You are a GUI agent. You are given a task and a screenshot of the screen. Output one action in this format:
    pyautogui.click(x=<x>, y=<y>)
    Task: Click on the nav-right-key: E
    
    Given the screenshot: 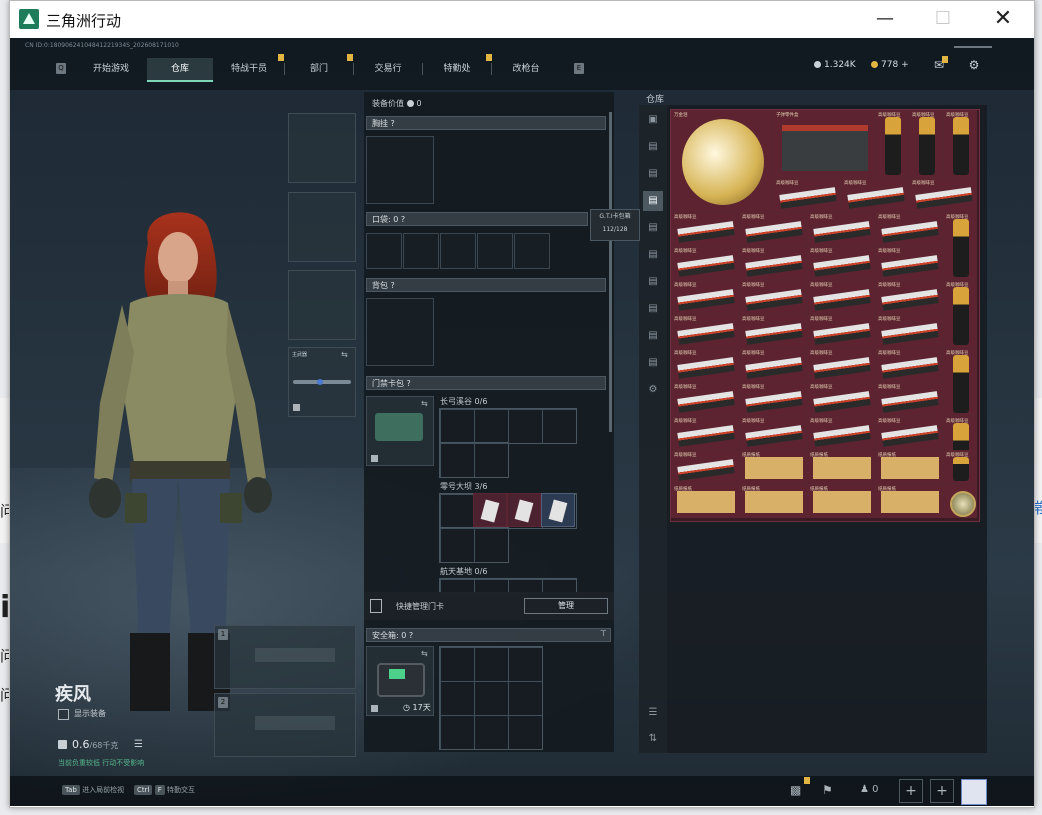 What is the action you would take?
    pyautogui.click(x=579, y=68)
    